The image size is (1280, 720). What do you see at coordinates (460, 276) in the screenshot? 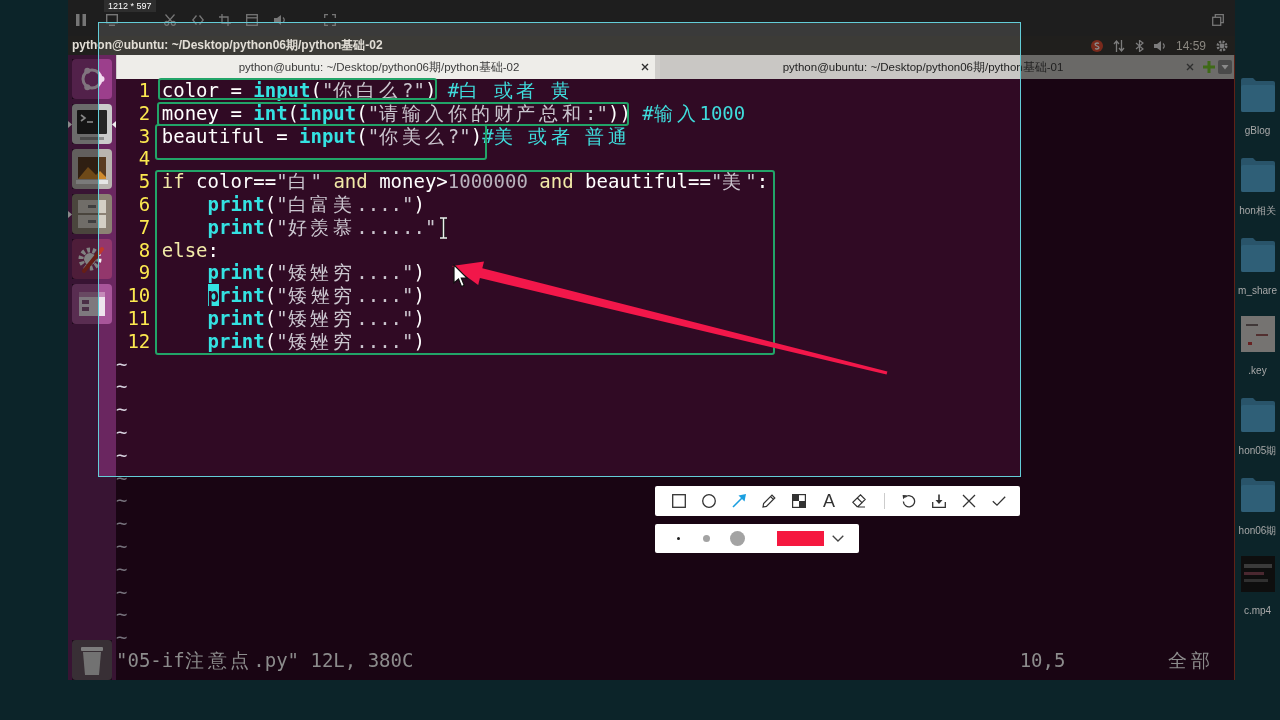
I see `mouse-pointer-icon` at bounding box center [460, 276].